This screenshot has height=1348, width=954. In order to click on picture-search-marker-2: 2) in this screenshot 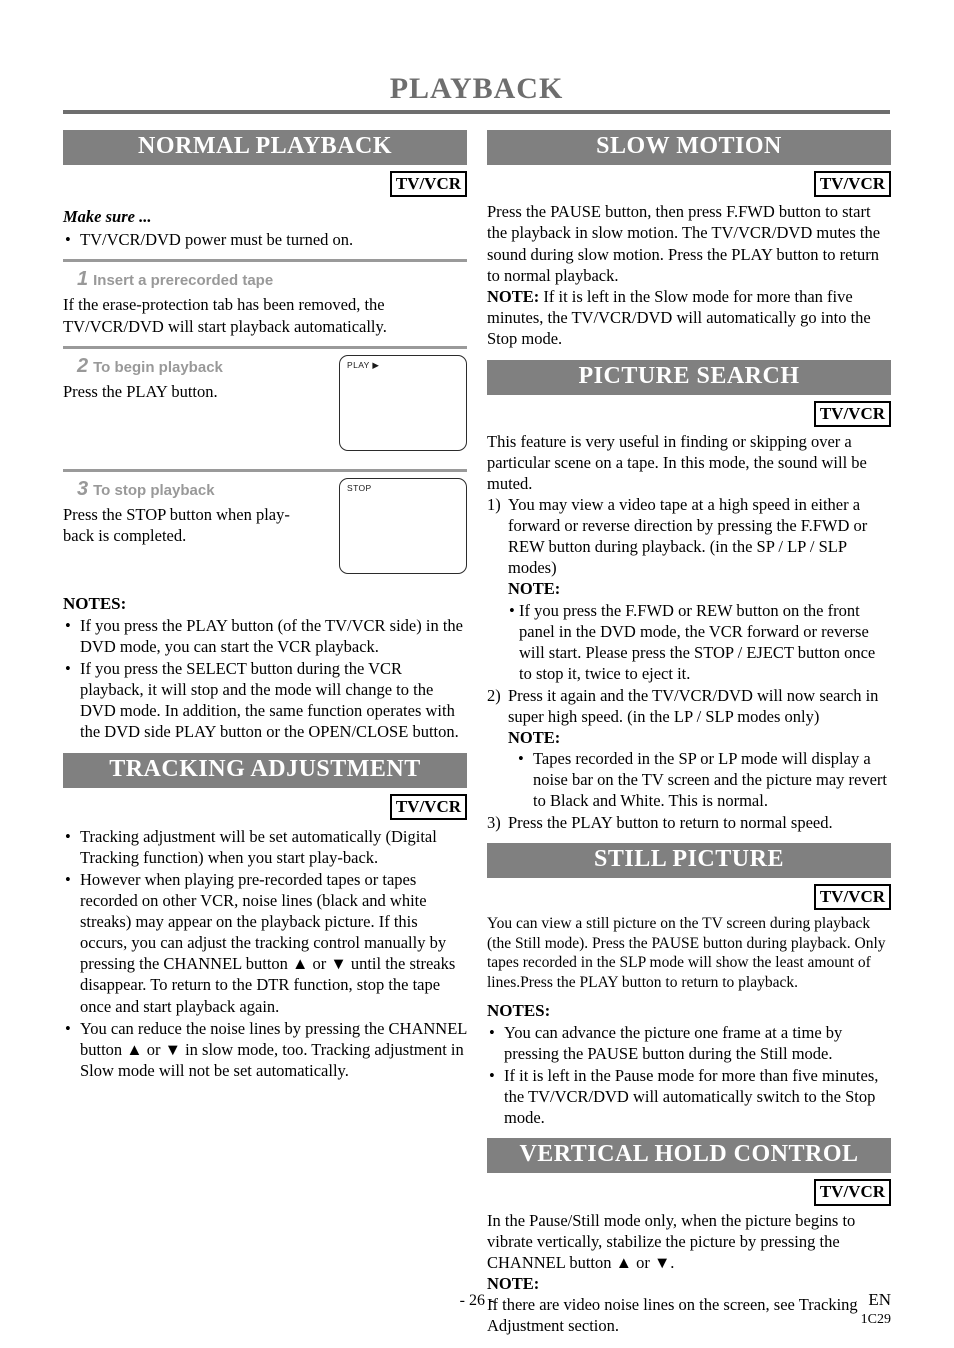, I will do `click(494, 695)`.